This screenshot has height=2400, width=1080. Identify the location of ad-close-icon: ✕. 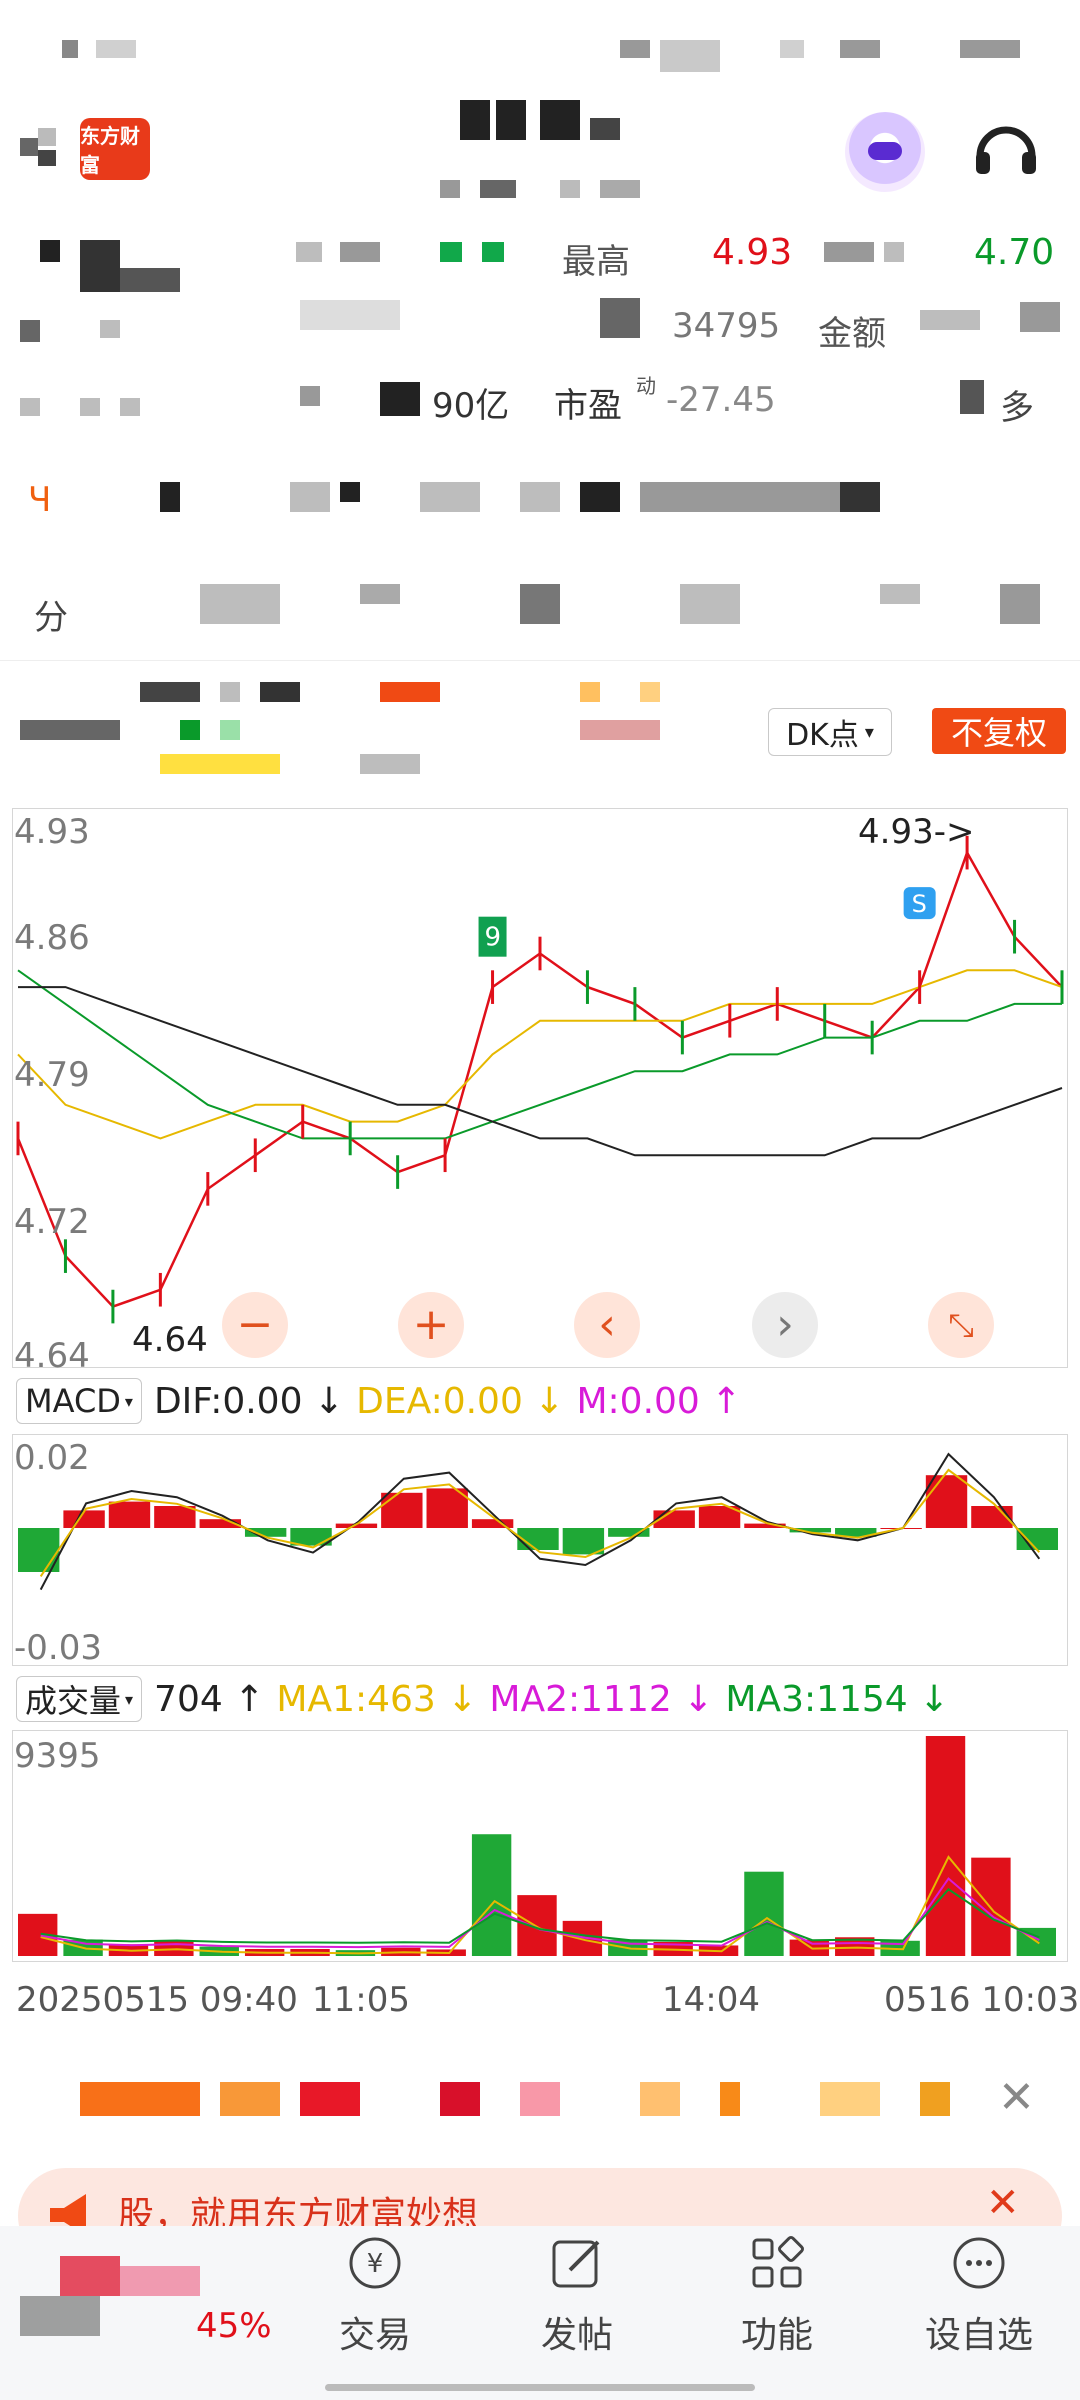
(1003, 2203).